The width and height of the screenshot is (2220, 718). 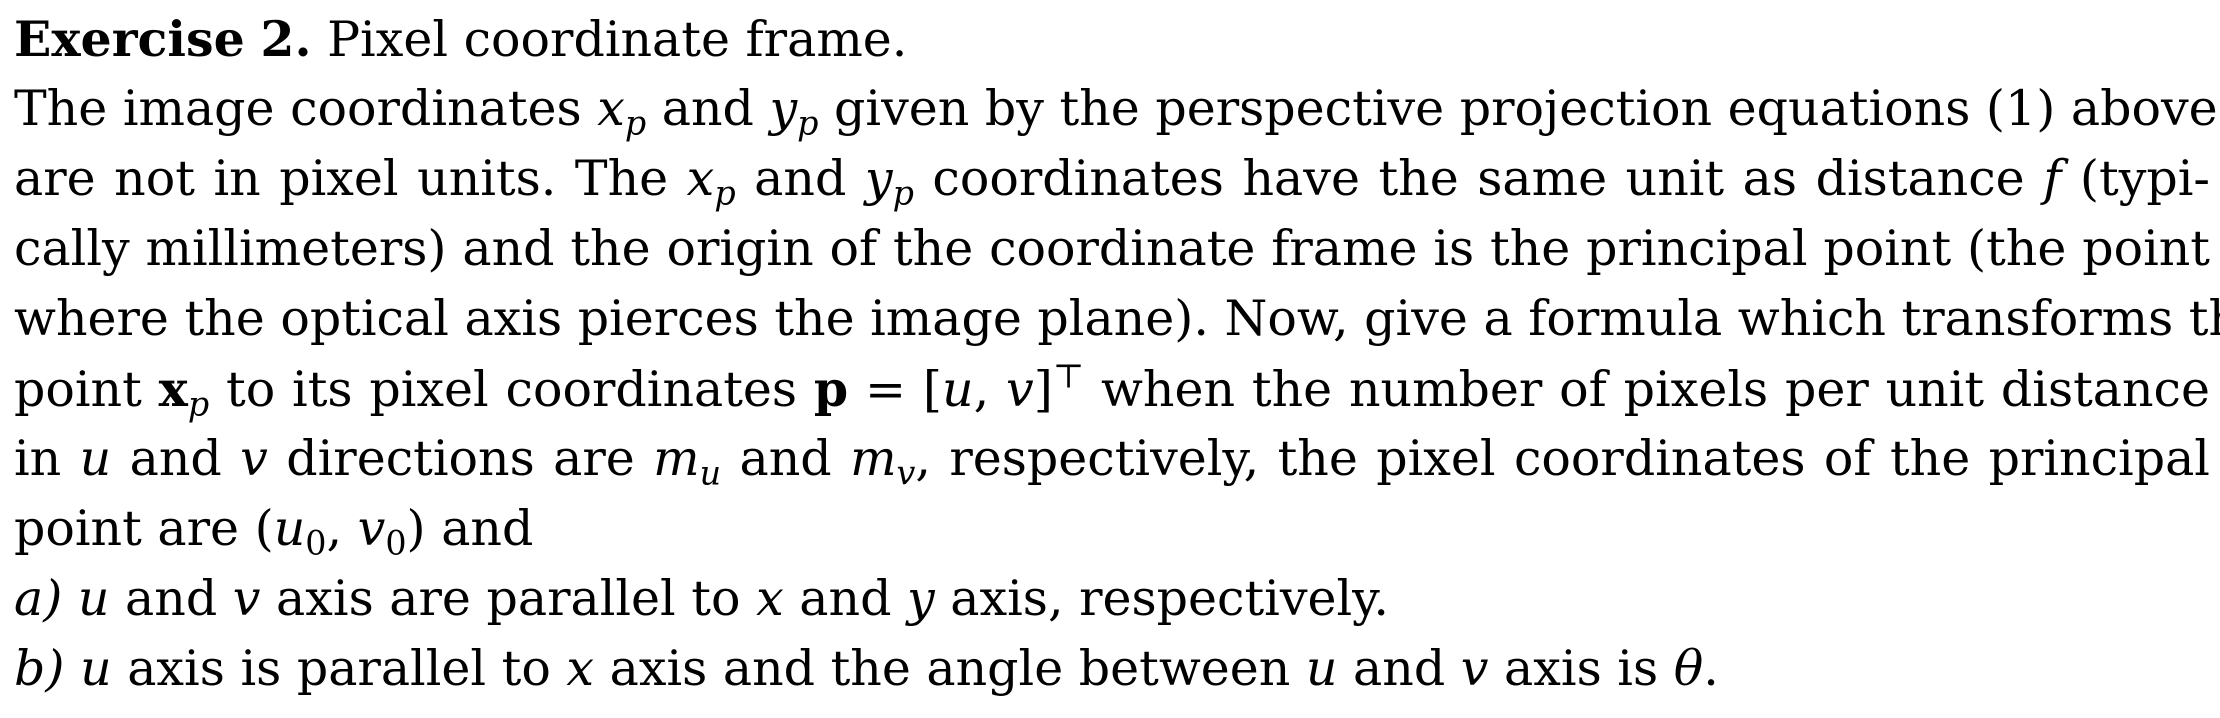 I want to click on math-m-u: mu, so click(x=687, y=461).